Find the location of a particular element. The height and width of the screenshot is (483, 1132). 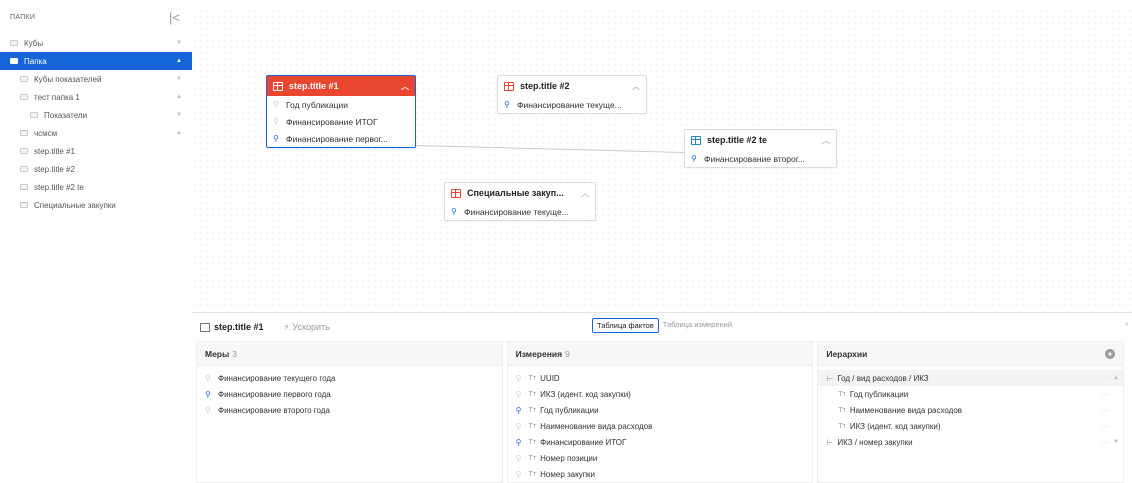

dimension-label: Год публикации is located at coordinates (569, 410).